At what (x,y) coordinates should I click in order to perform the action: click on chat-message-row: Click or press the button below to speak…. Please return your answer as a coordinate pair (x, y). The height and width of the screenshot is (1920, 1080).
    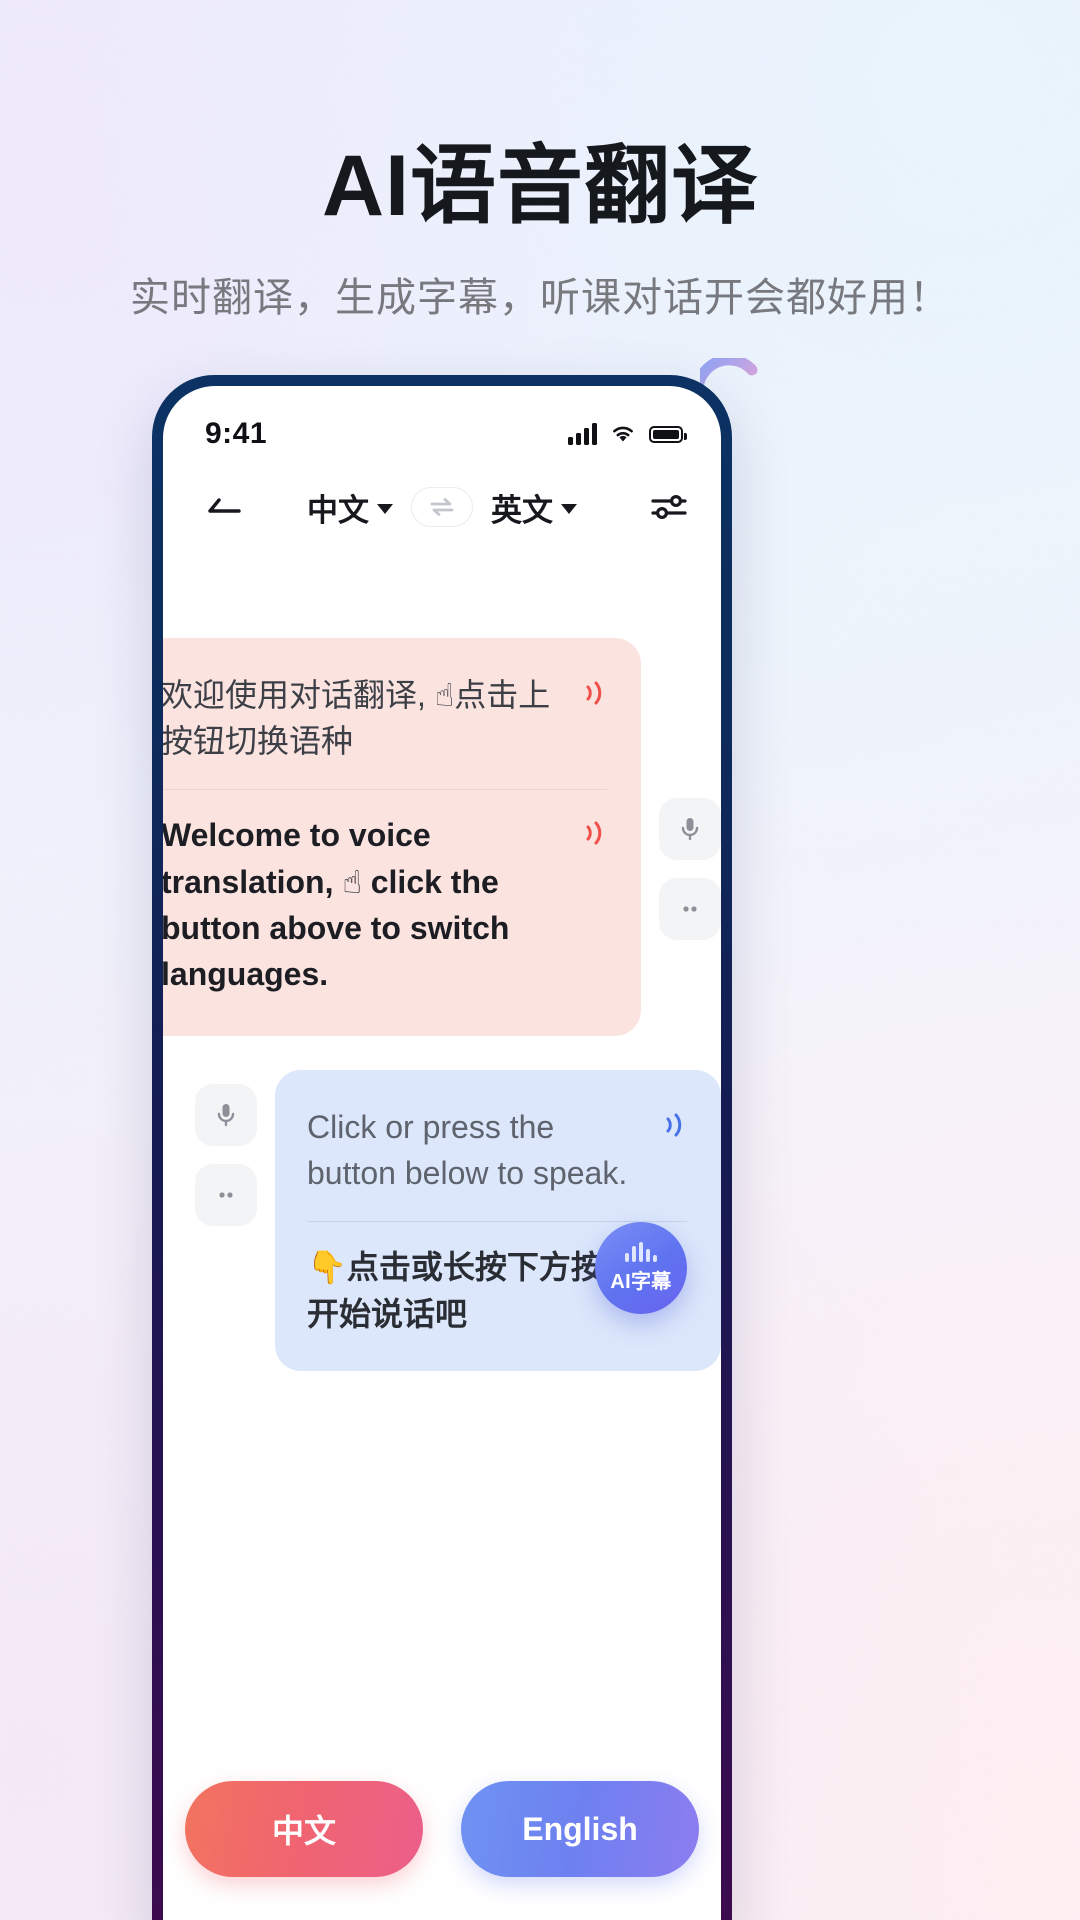
    Looking at the image, I should click on (442, 1220).